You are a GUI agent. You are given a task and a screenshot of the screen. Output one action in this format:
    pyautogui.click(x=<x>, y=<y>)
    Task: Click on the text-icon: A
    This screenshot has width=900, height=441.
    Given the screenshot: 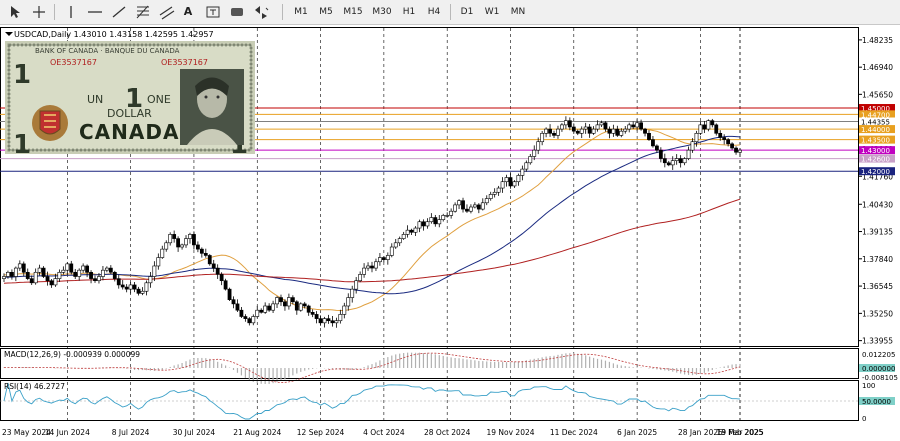 What is the action you would take?
    pyautogui.click(x=188, y=12)
    